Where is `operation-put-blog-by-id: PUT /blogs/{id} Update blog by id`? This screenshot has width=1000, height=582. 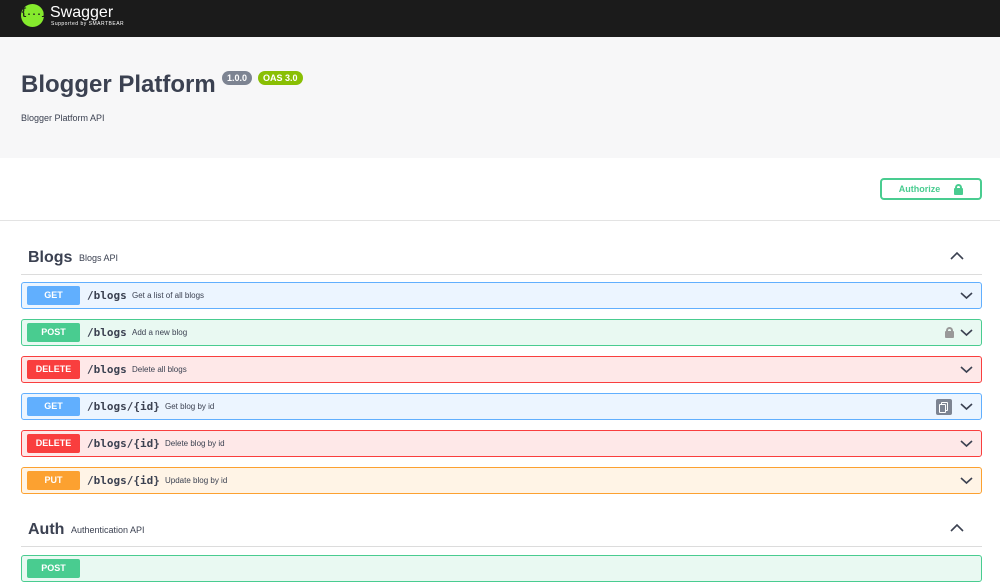 operation-put-blog-by-id: PUT /blogs/{id} Update blog by id is located at coordinates (501, 480).